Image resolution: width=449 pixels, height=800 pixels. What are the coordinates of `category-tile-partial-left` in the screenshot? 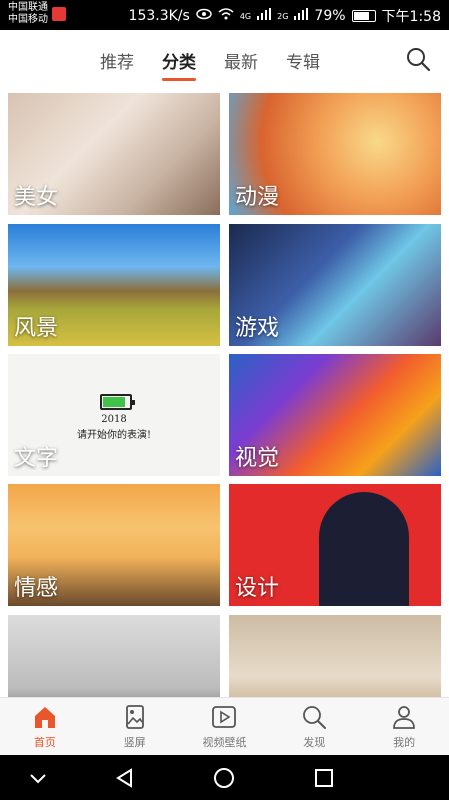 It's located at (114, 656).